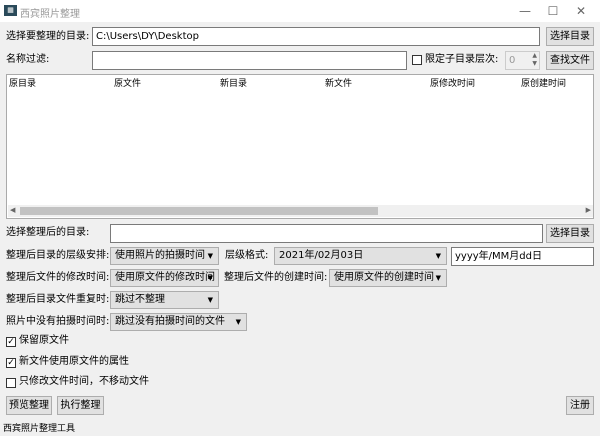  Describe the element at coordinates (338, 84) in the screenshot. I see `column-header: 新文件` at that location.